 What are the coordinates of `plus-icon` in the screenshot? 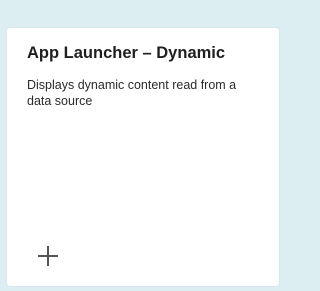 It's located at (48, 256).